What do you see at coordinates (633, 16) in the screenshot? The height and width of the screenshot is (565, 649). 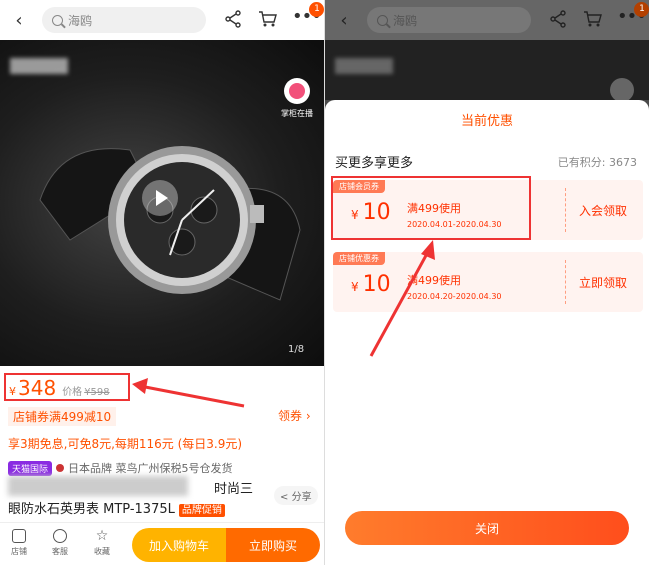 I see `more-icon-dimmed: ••• 1` at bounding box center [633, 16].